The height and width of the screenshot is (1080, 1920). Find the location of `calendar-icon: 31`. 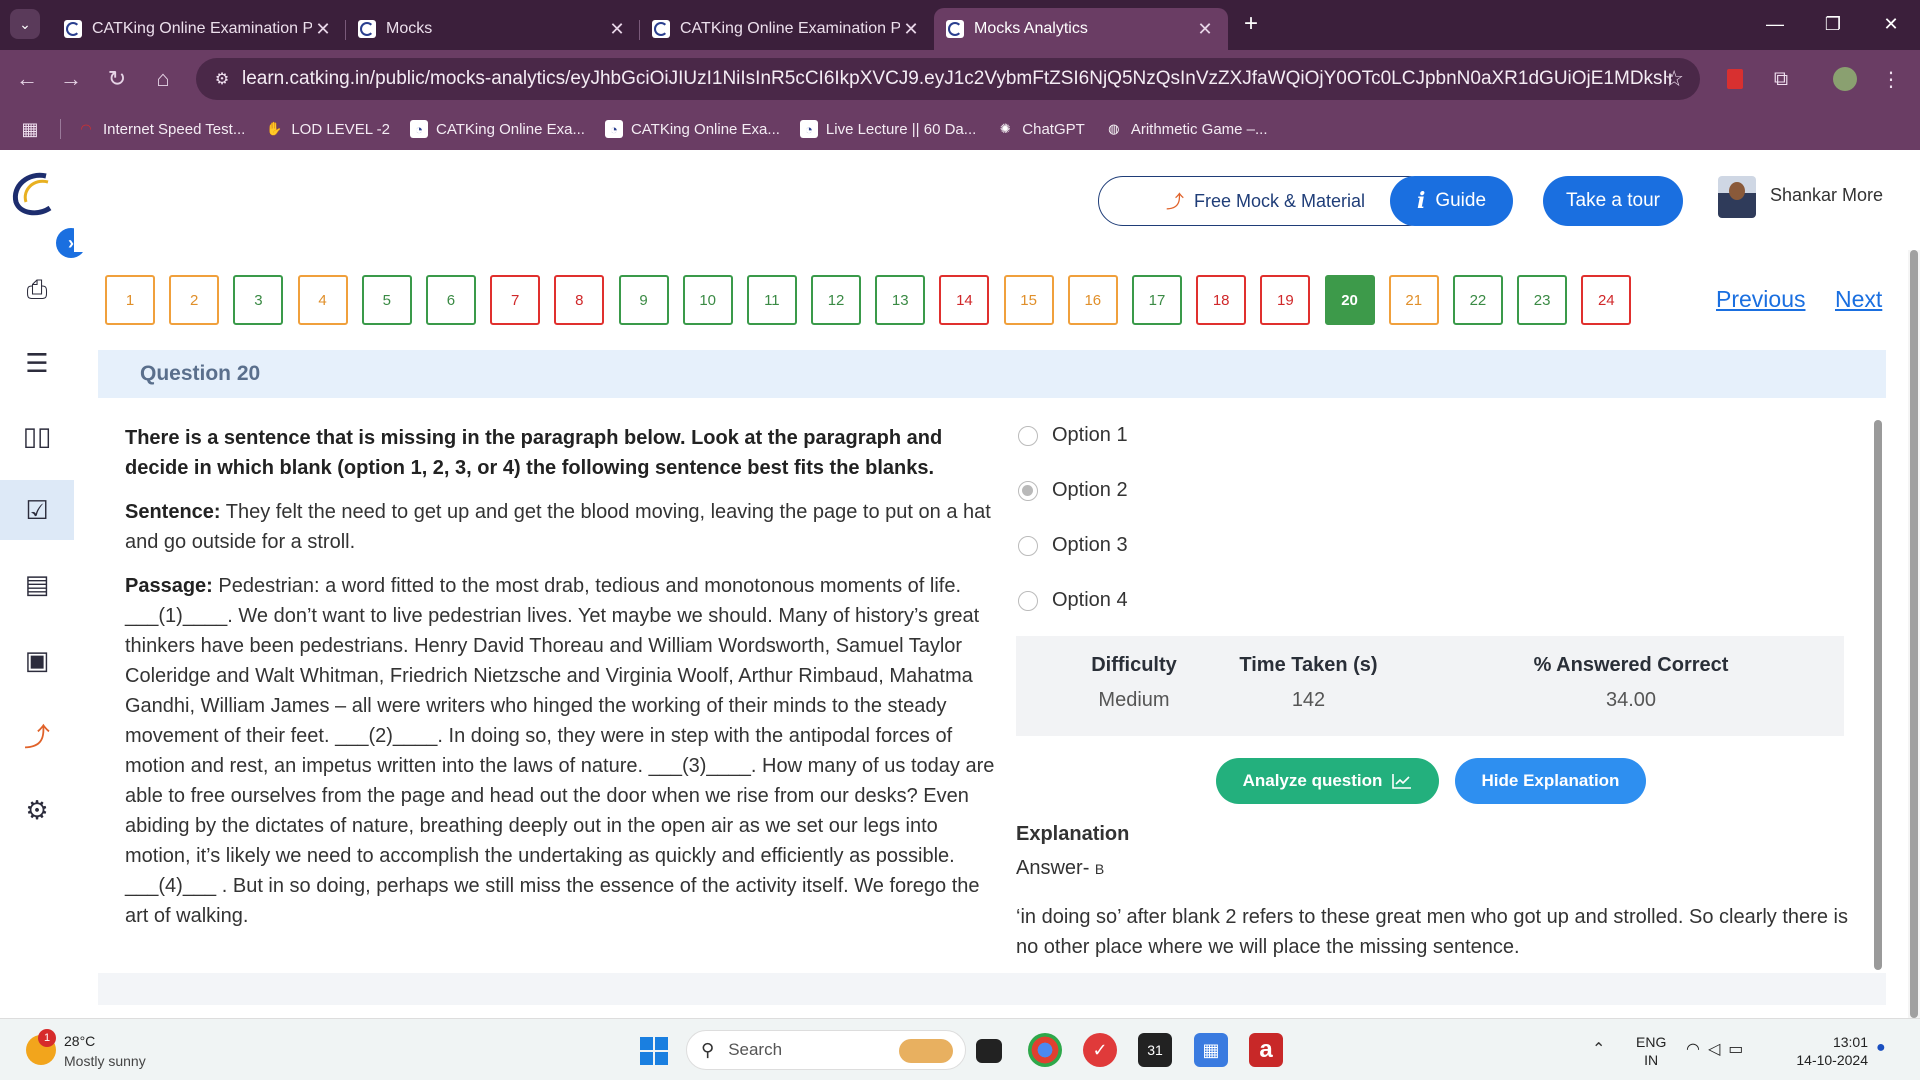

calendar-icon: 31 is located at coordinates (1155, 1050).